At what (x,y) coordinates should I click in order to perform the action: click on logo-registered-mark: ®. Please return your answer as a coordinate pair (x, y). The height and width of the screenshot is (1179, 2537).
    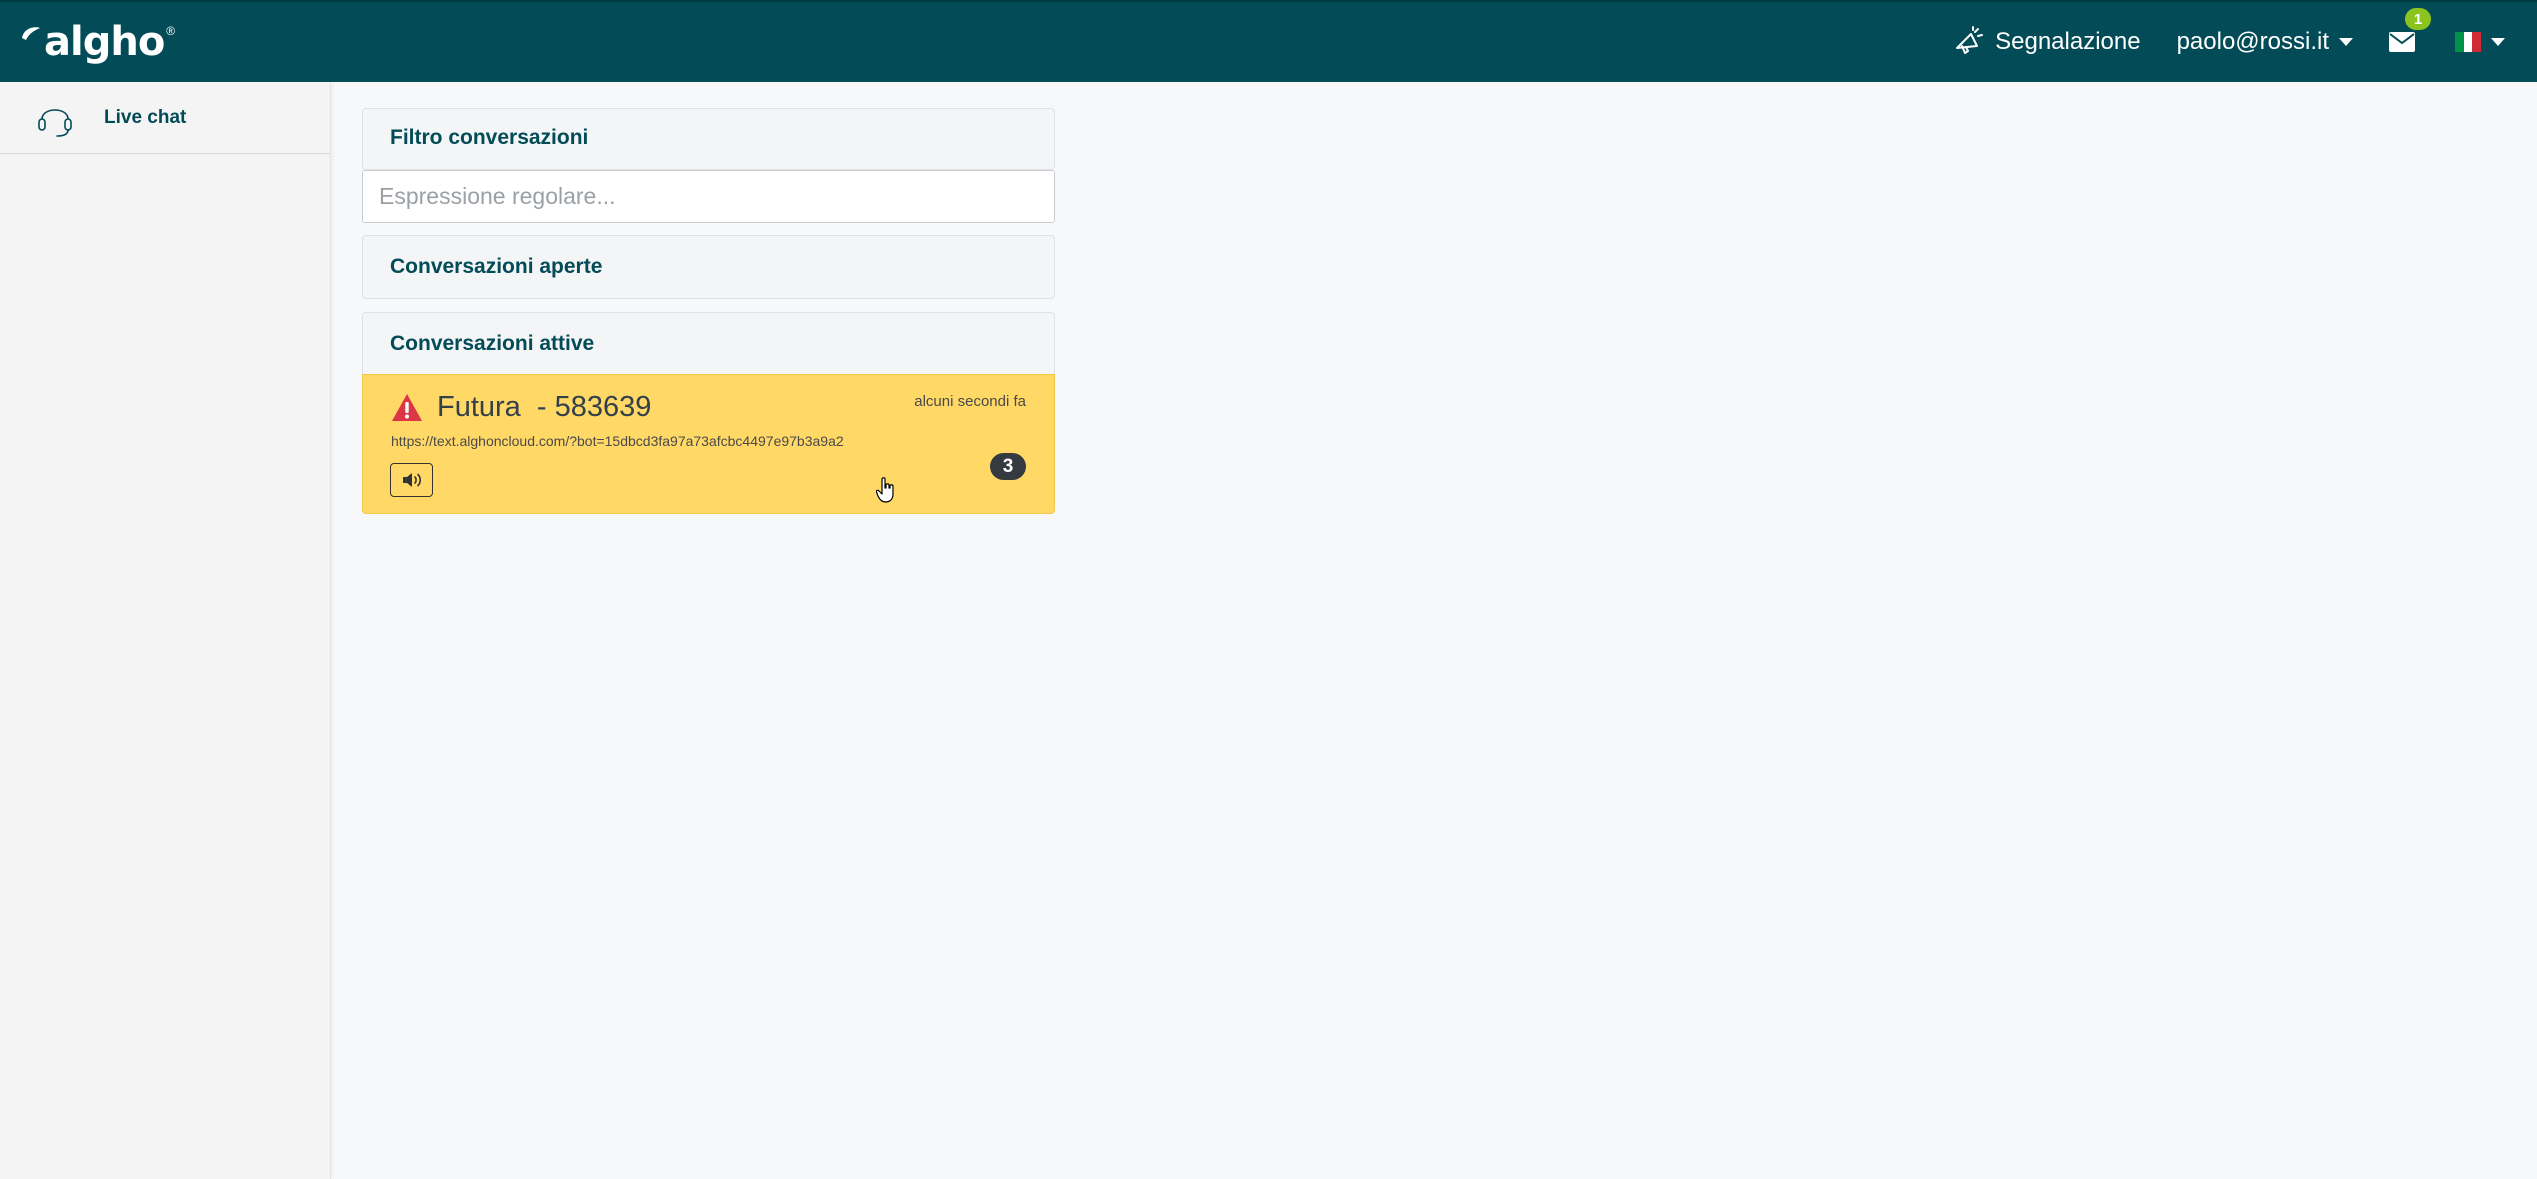
    Looking at the image, I should click on (171, 31).